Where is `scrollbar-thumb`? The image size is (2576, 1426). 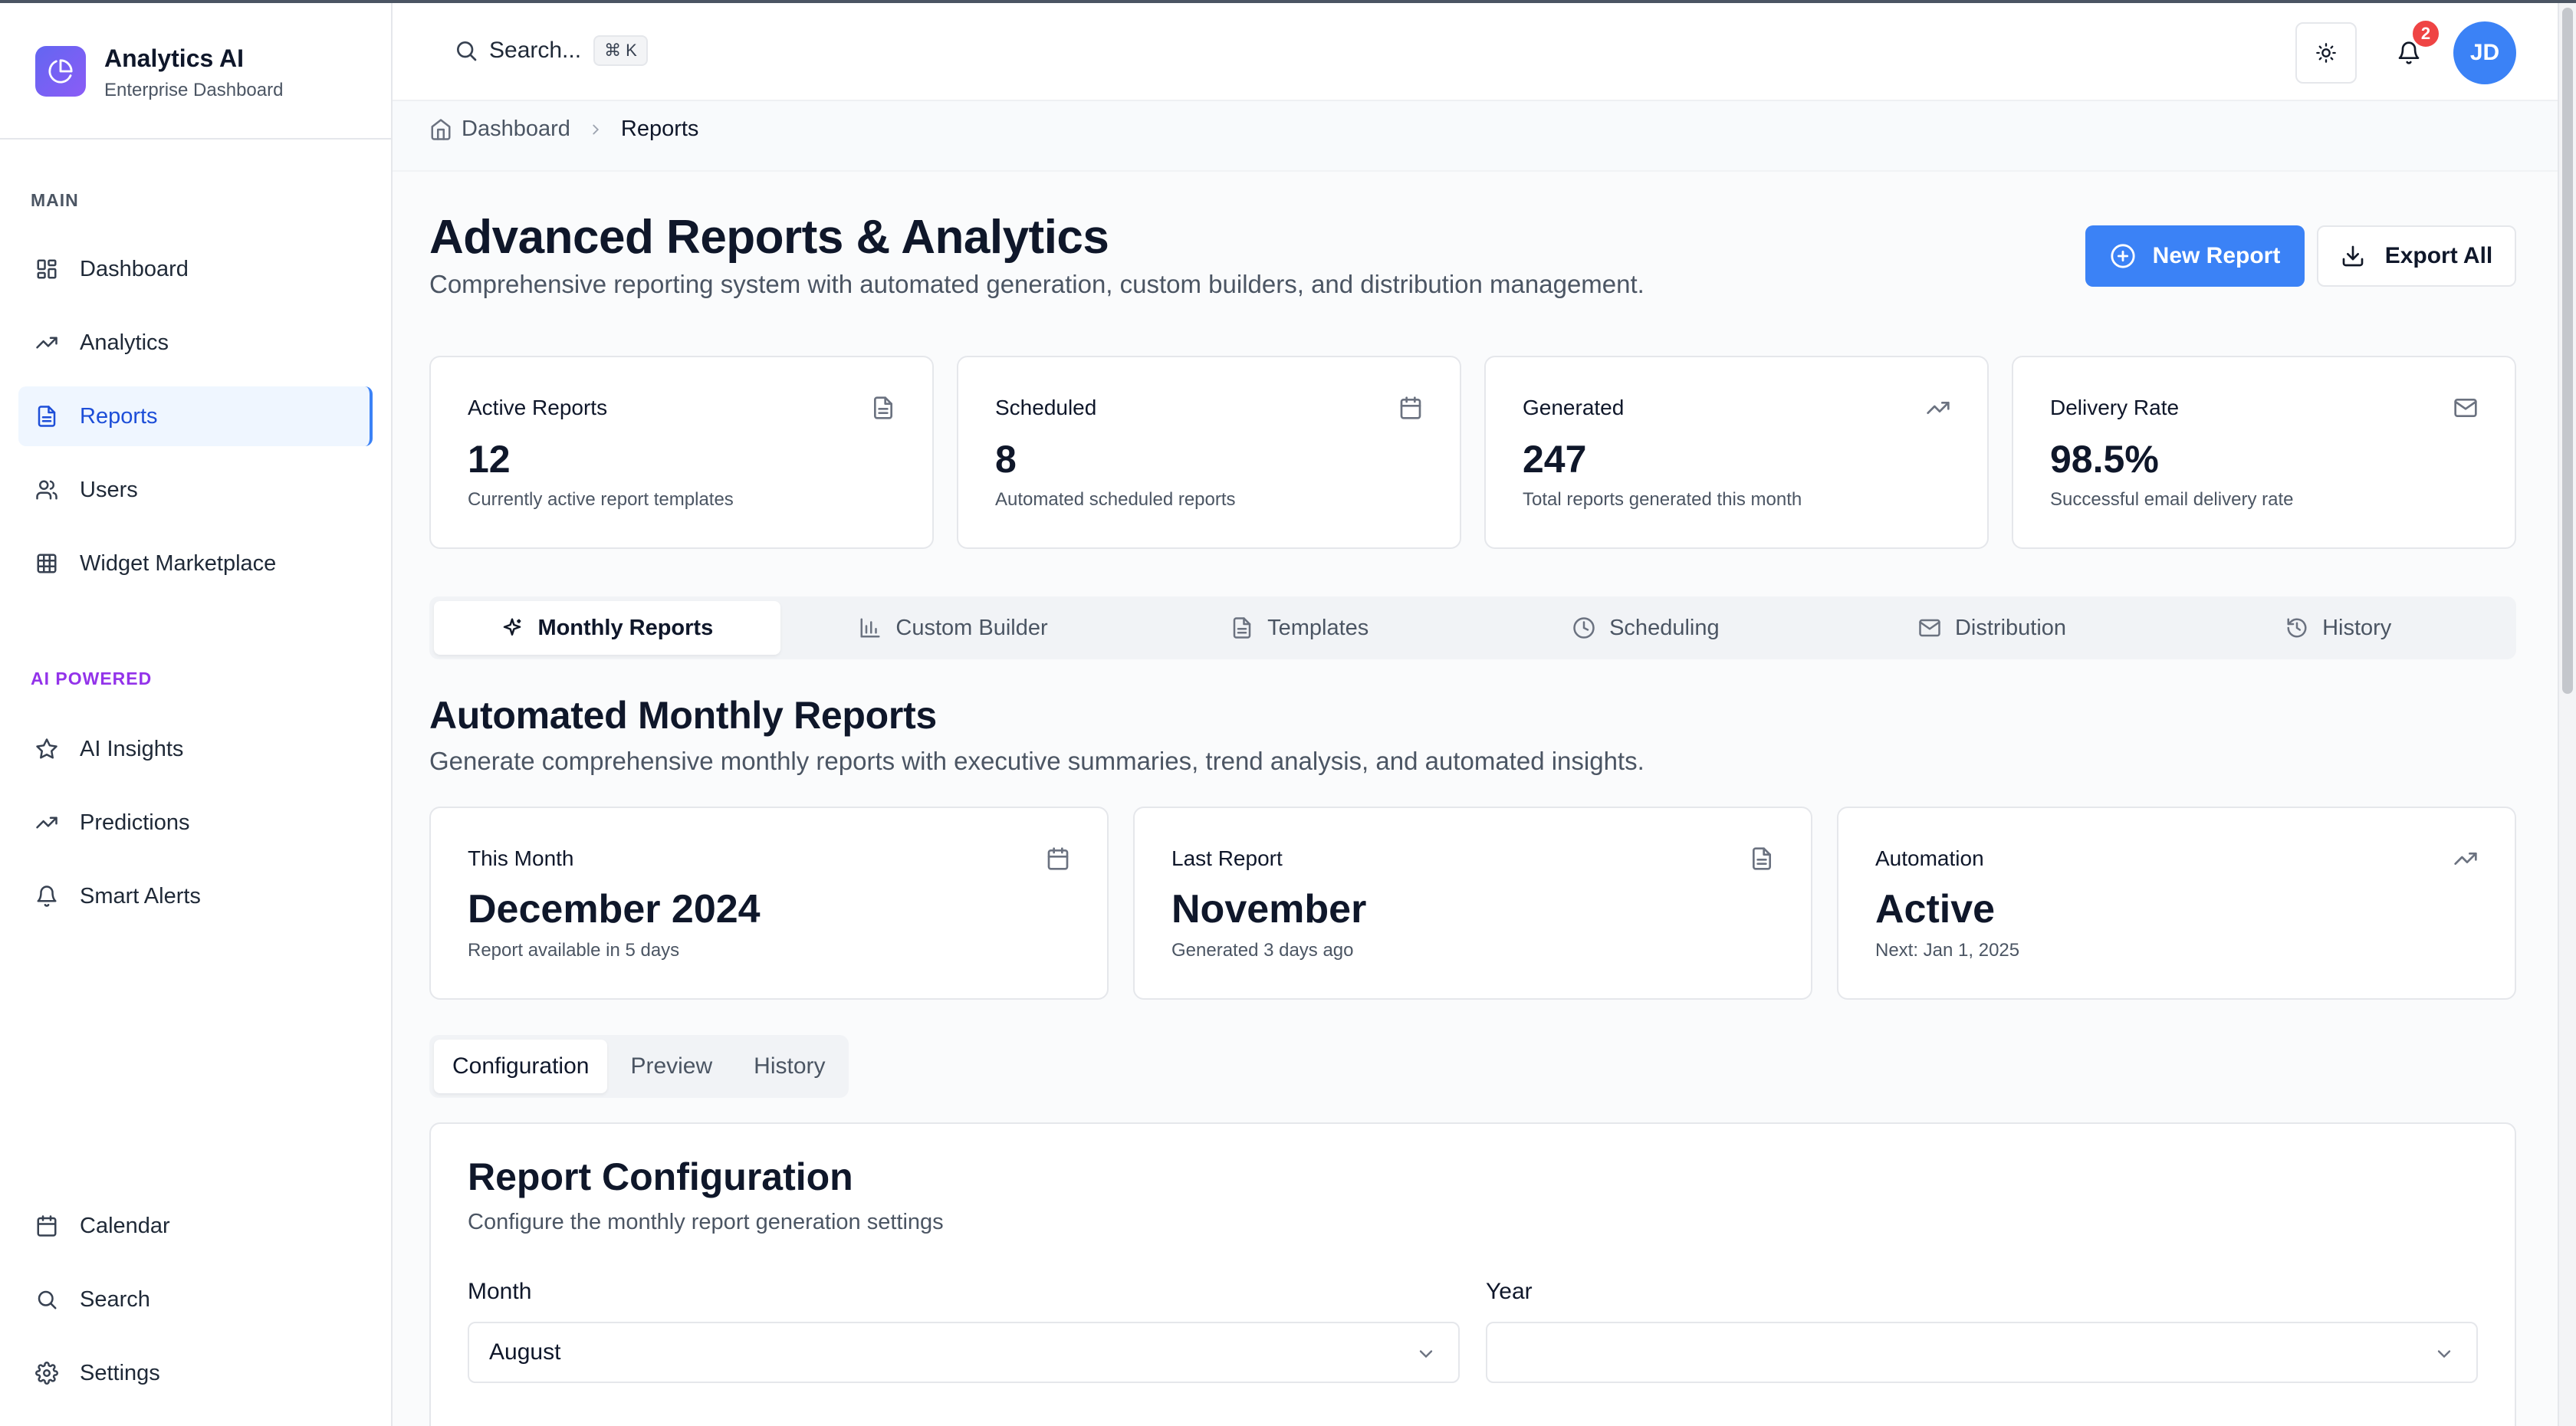 scrollbar-thumb is located at coordinates (2568, 351).